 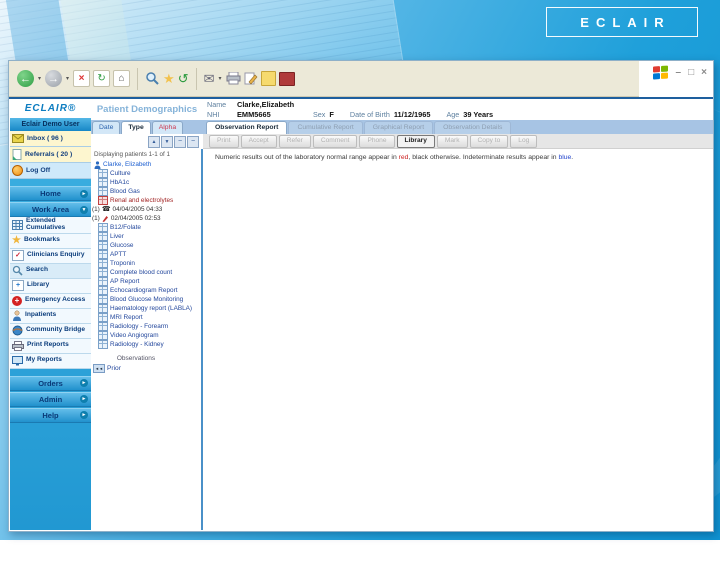 I want to click on minimize-button: –, so click(x=679, y=73).